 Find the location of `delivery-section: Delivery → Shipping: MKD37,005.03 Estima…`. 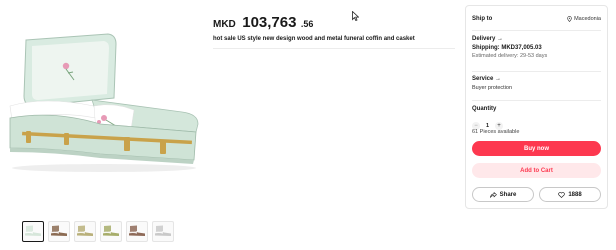

delivery-section: Delivery → Shipping: MKD37,005.03 Estima… is located at coordinates (536, 47).